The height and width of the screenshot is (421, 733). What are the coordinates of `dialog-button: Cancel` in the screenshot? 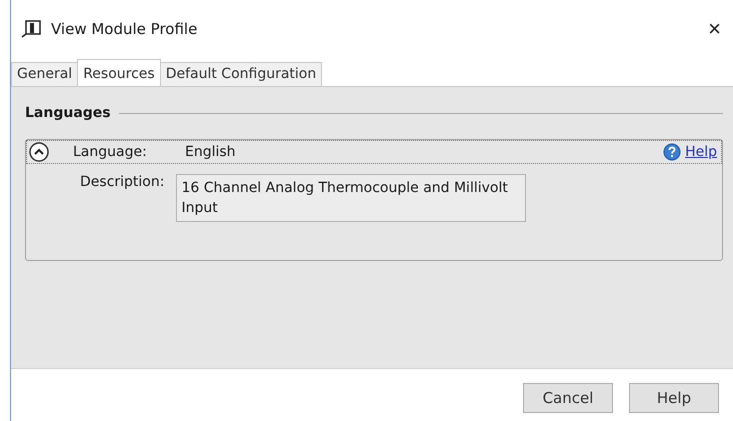 It's located at (568, 398).